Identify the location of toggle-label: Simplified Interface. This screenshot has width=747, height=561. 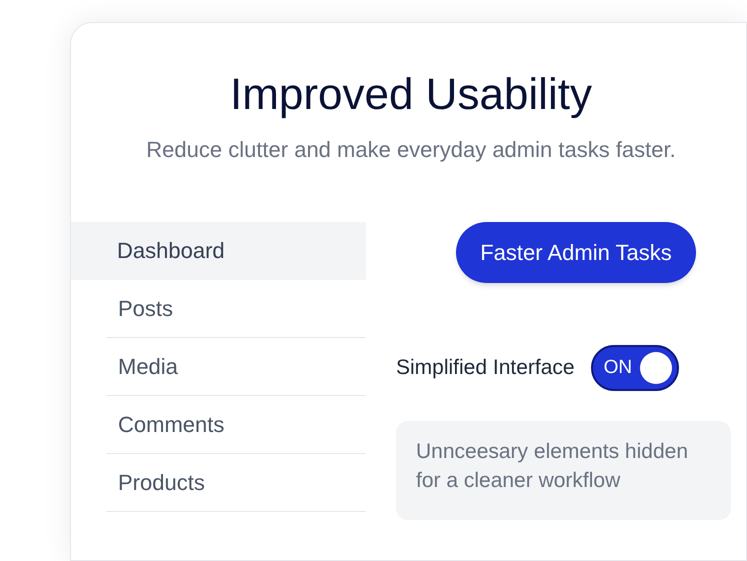
(485, 368).